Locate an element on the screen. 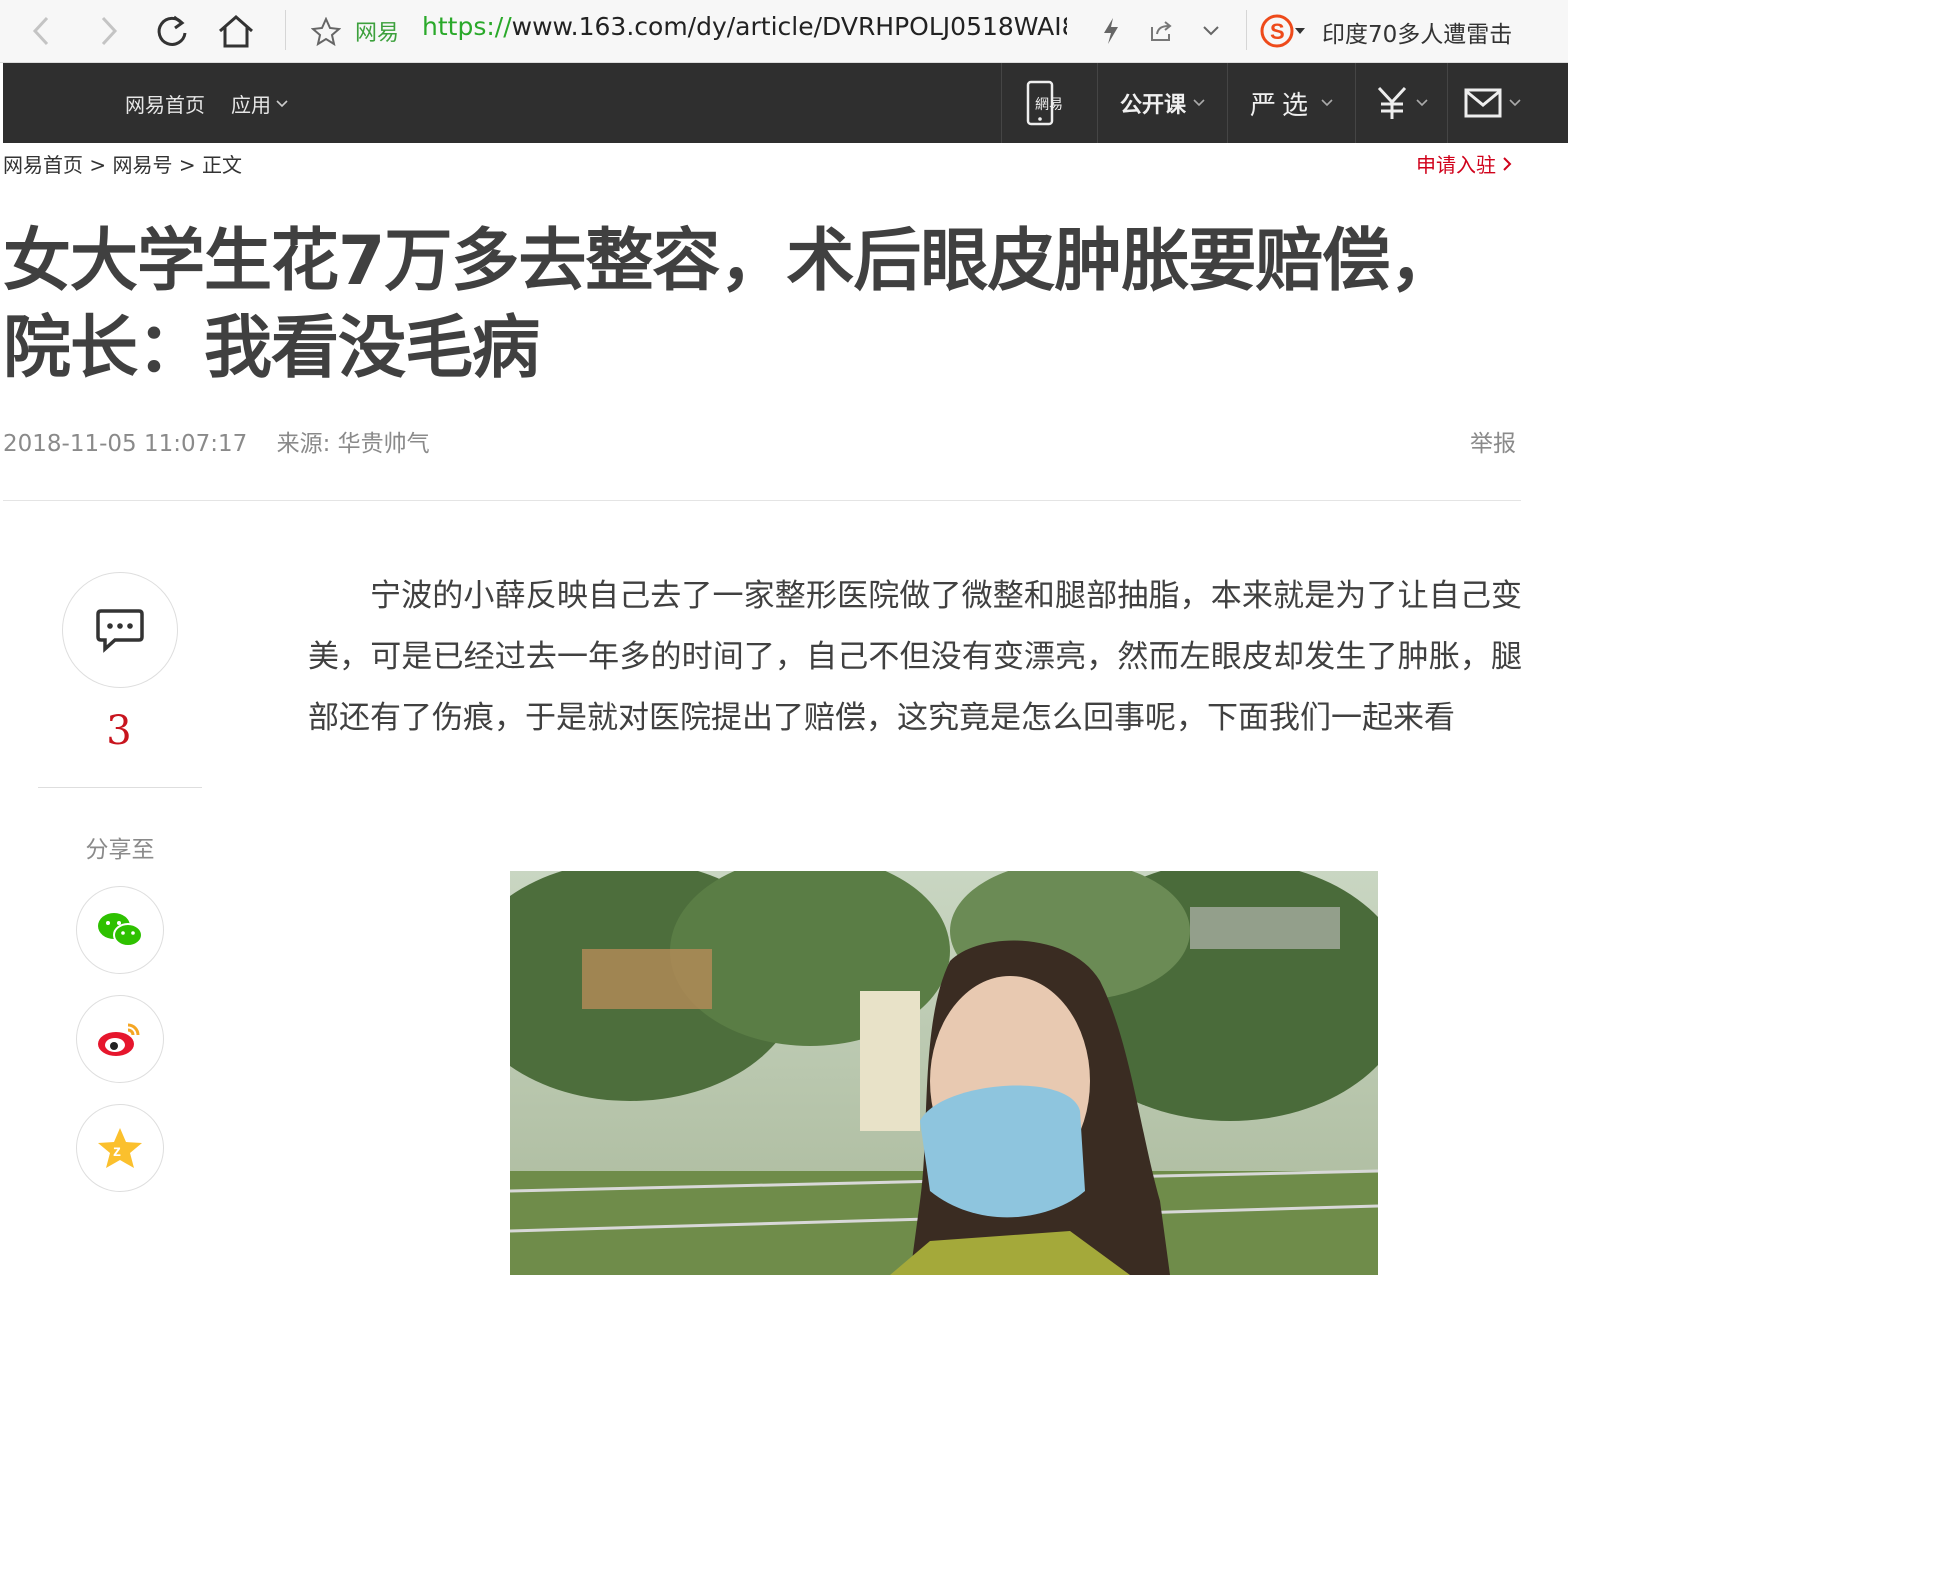 This screenshot has width=1951, height=1586. nav-mobile-app: 網易 is located at coordinates (1049, 103).